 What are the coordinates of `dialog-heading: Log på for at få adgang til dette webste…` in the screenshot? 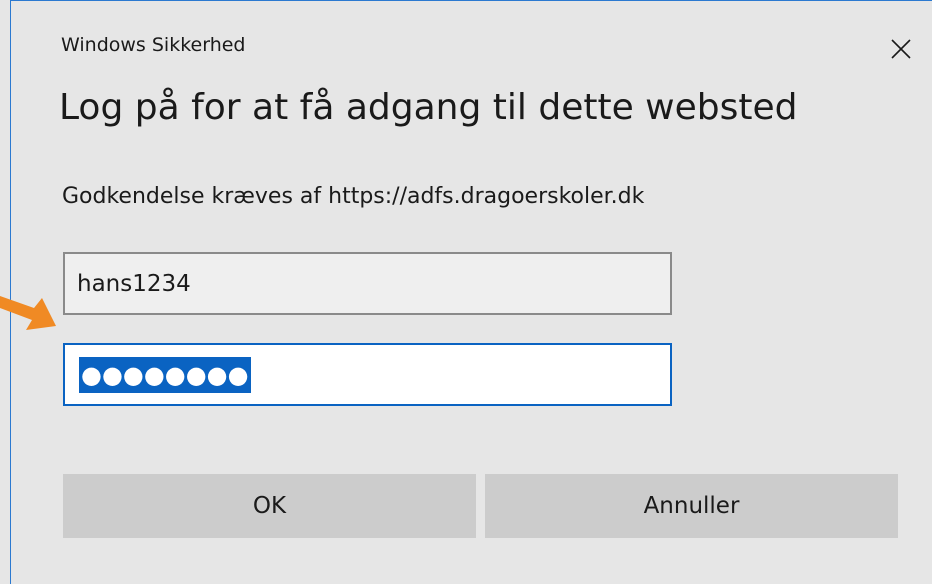 It's located at (428, 107).